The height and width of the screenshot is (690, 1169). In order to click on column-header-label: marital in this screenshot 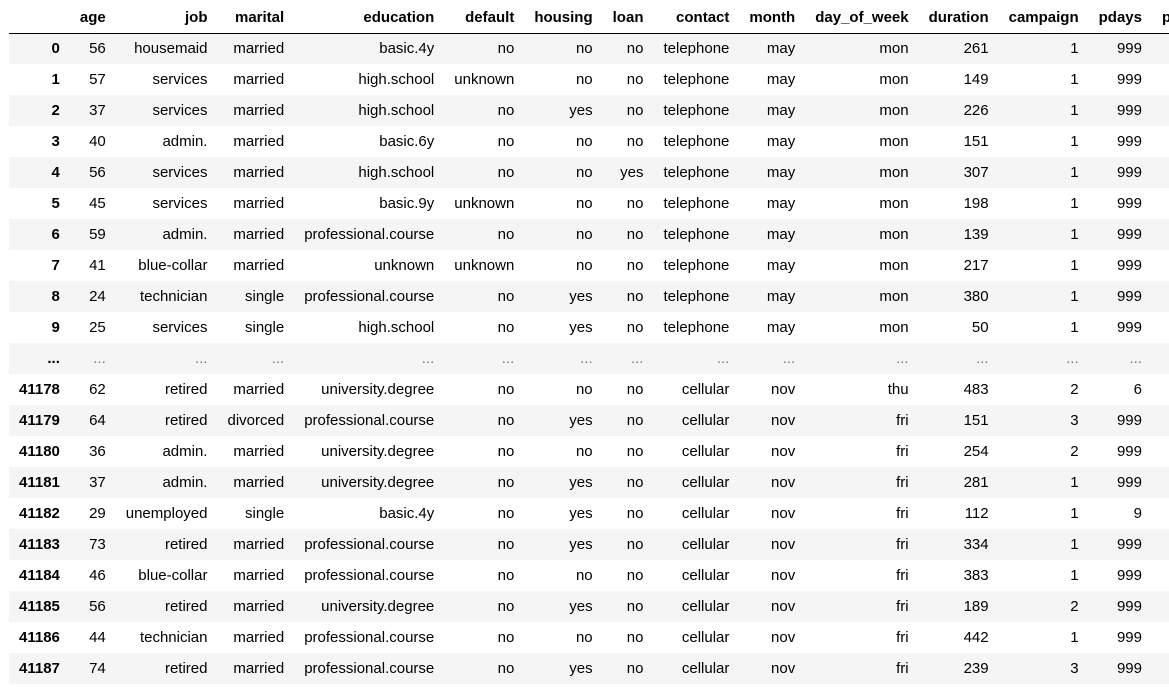, I will do `click(259, 17)`.